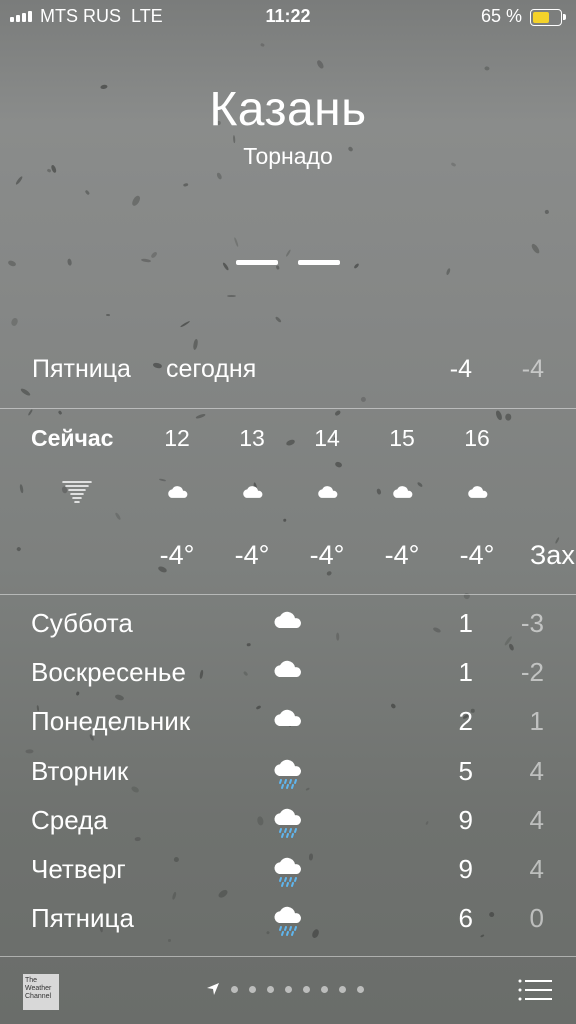  I want to click on daily-day: Среда, so click(69, 819).